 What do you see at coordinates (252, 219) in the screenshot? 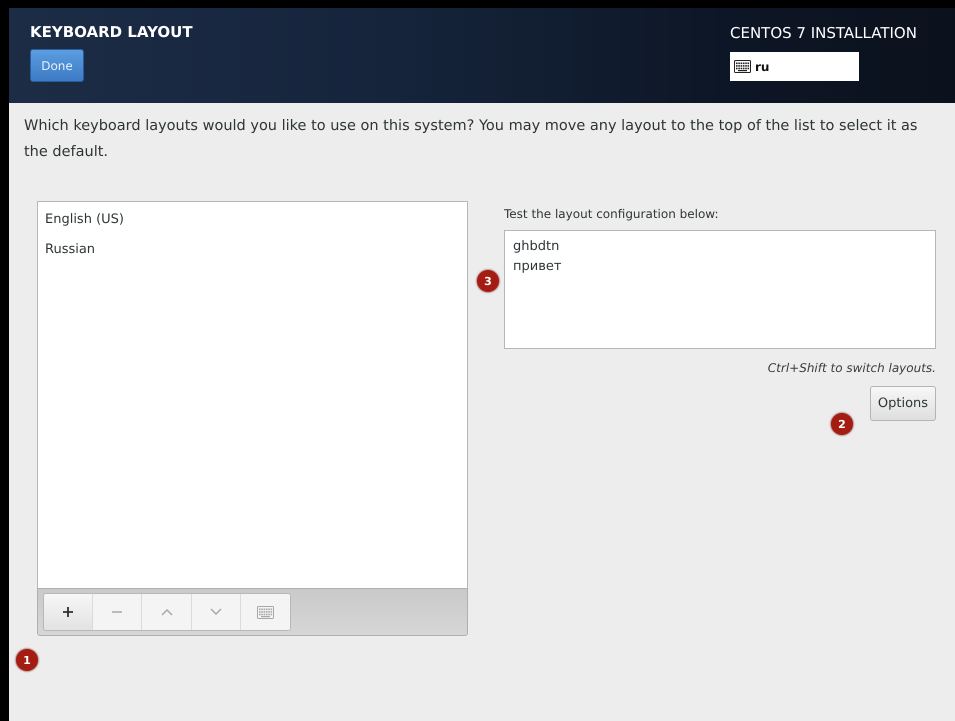
I see `layout-item: English (US)` at bounding box center [252, 219].